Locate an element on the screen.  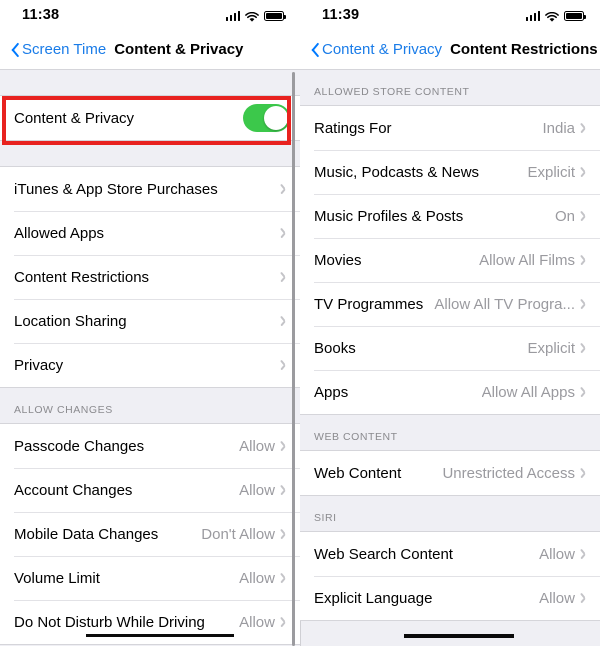
row-passcode-changes: Passcode Changes Allow is located at coordinates (150, 446).